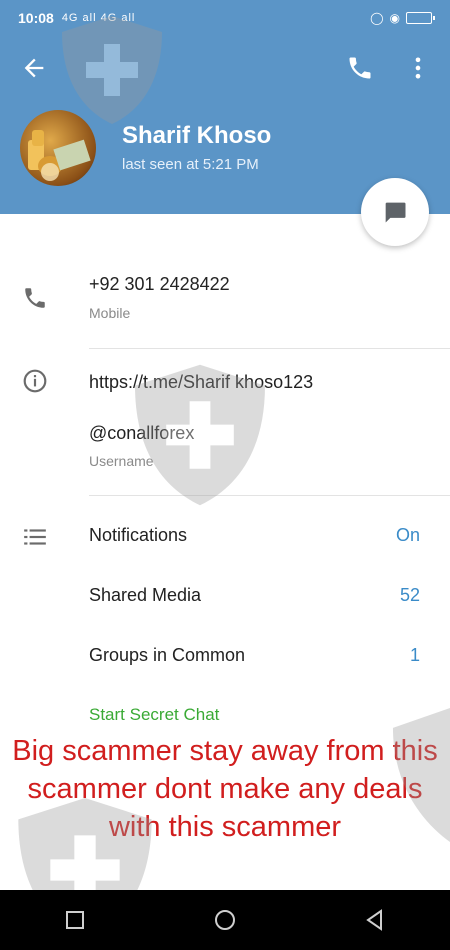  Describe the element at coordinates (75, 920) in the screenshot. I see `recent-apps-icon` at that location.